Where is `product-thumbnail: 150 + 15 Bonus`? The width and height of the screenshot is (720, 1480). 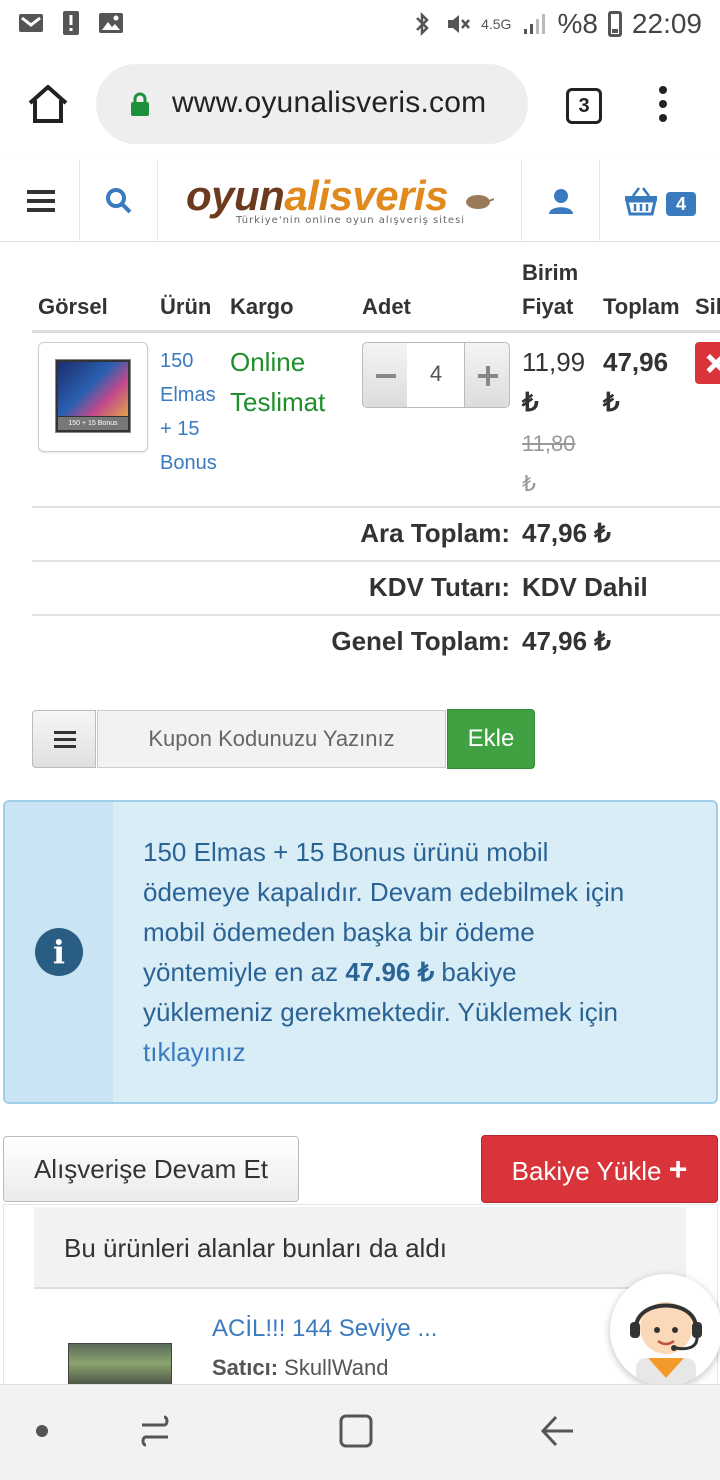 product-thumbnail: 150 + 15 Bonus is located at coordinates (93, 397).